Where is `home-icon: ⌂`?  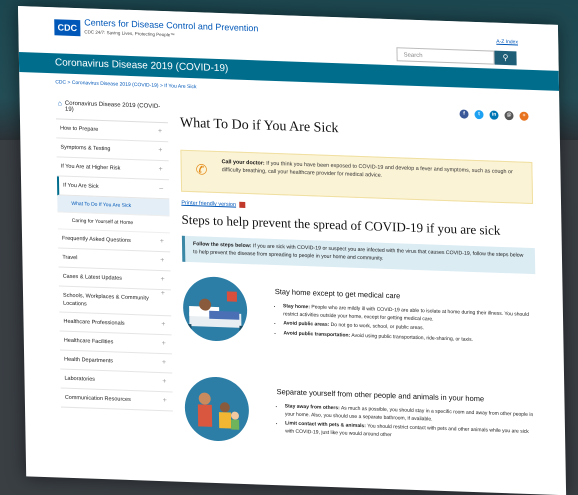
home-icon: ⌂ is located at coordinates (59, 104).